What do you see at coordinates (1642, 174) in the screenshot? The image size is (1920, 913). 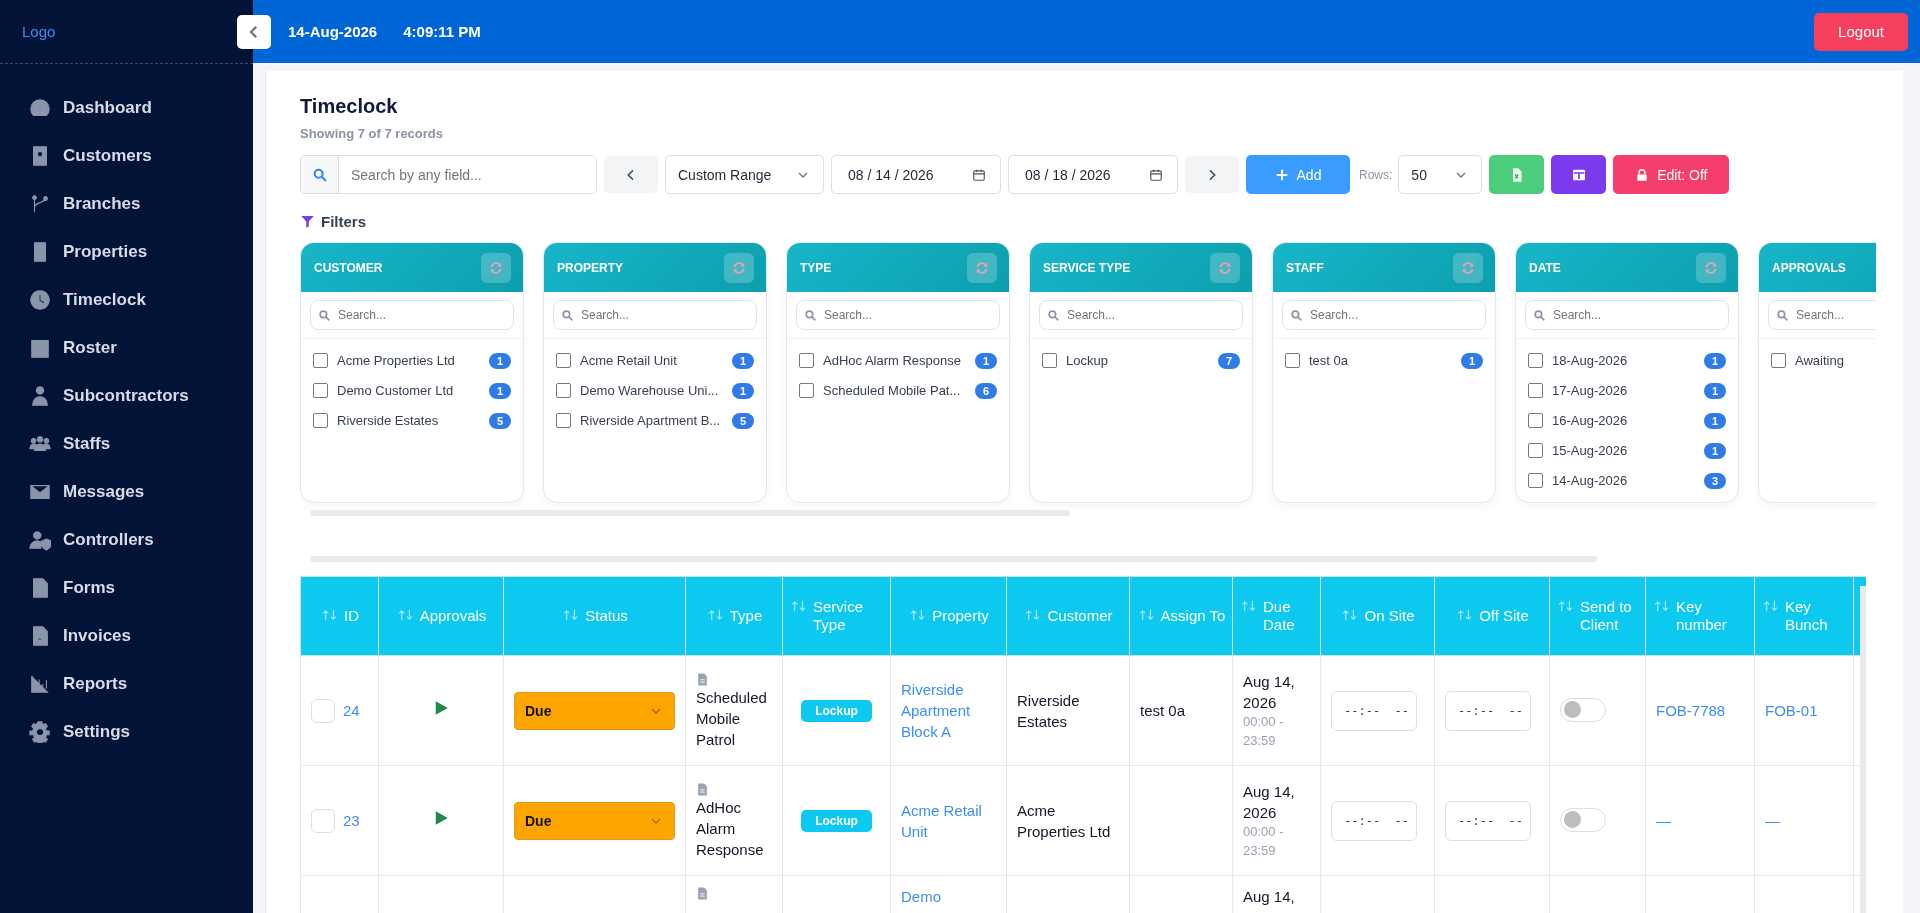 I see `lock-icon` at bounding box center [1642, 174].